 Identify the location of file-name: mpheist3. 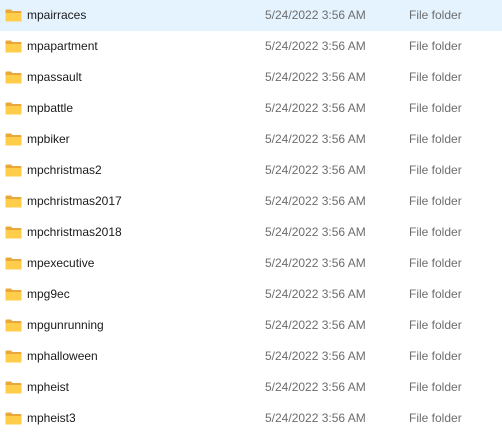
(51, 418).